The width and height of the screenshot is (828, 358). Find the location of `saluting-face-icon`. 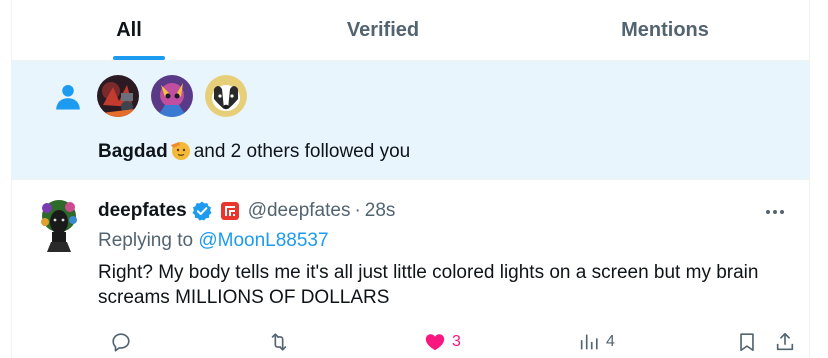

saluting-face-icon is located at coordinates (180, 151).